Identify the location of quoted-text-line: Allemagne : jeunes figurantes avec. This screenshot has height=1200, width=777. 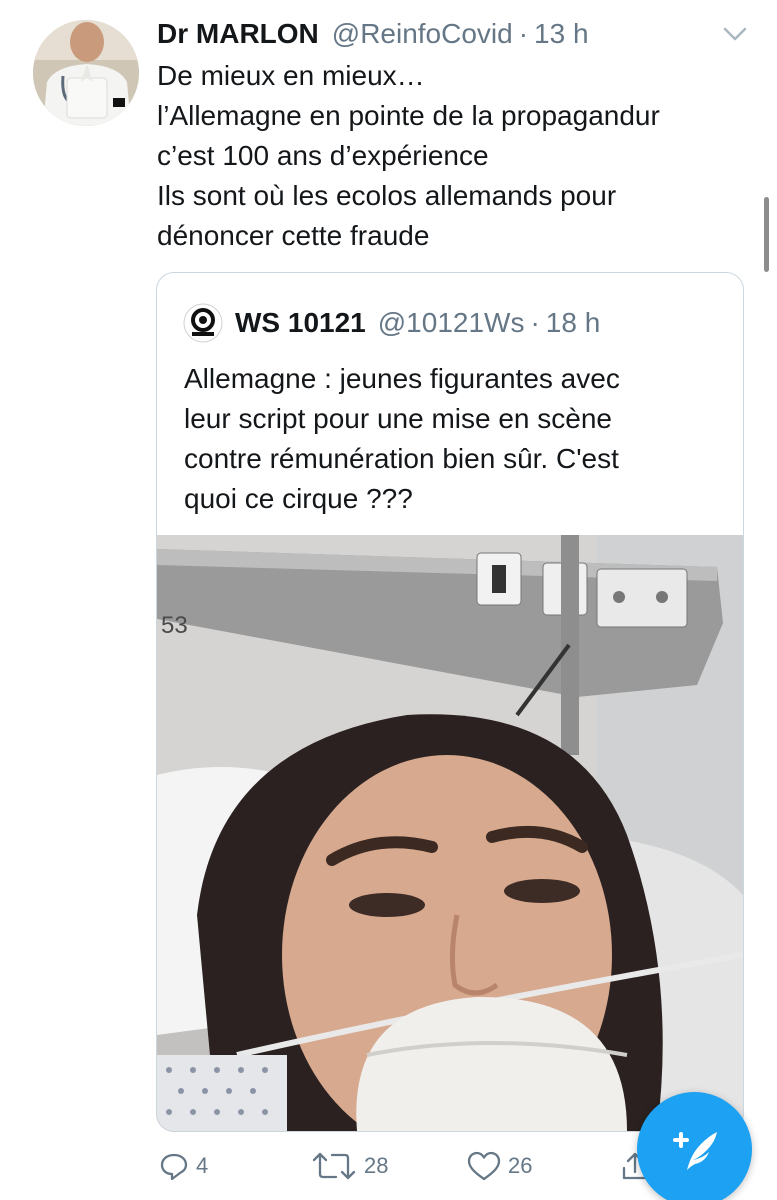
(402, 378).